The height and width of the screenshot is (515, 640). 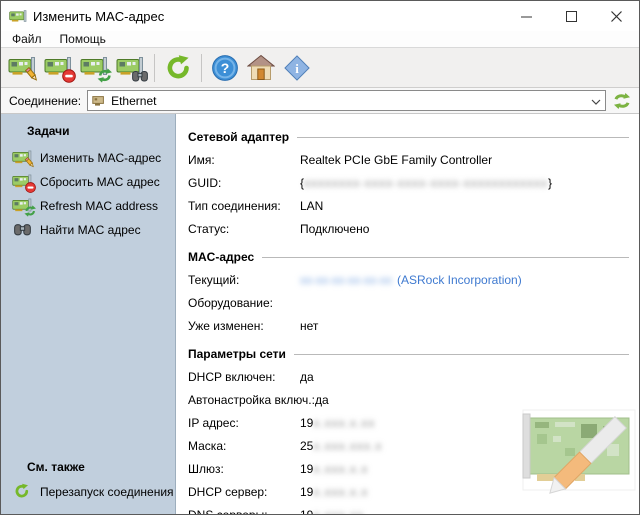 I want to click on field-value: 19x.xxx.xx, so click(x=332, y=511).